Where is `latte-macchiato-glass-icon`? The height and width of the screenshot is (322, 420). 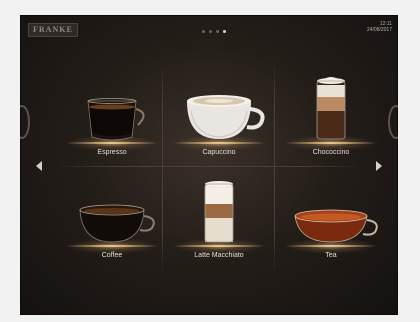 latte-macchiato-glass-icon is located at coordinates (219, 212).